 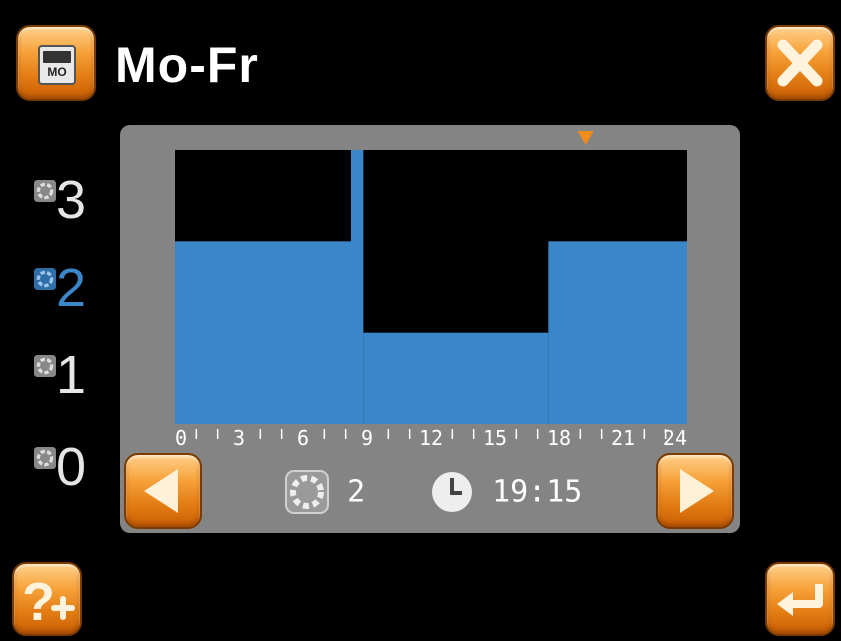 What do you see at coordinates (537, 492) in the screenshot?
I see `current-time-value: 19:15` at bounding box center [537, 492].